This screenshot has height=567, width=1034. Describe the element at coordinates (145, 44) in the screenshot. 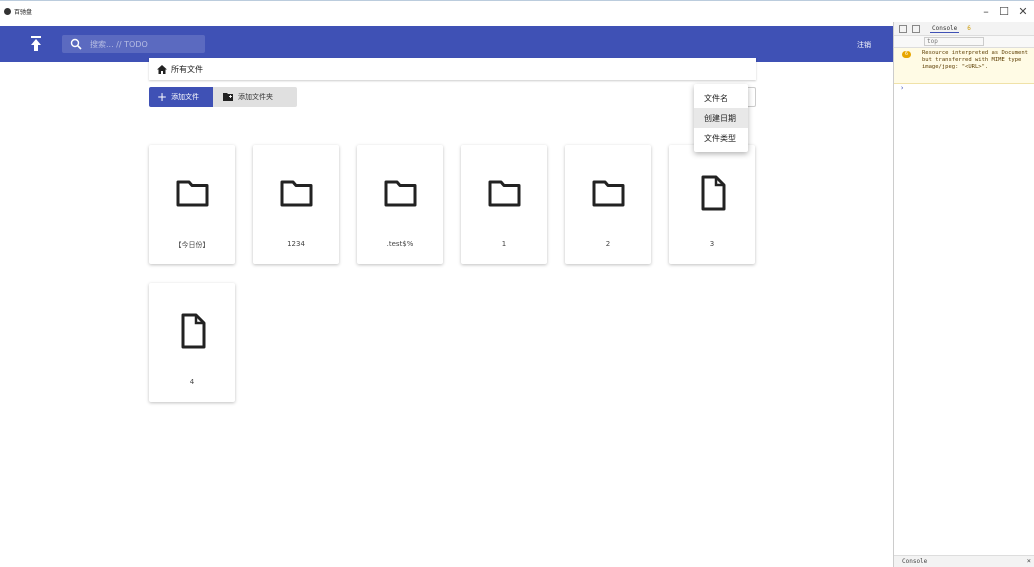

I see `search-input` at that location.